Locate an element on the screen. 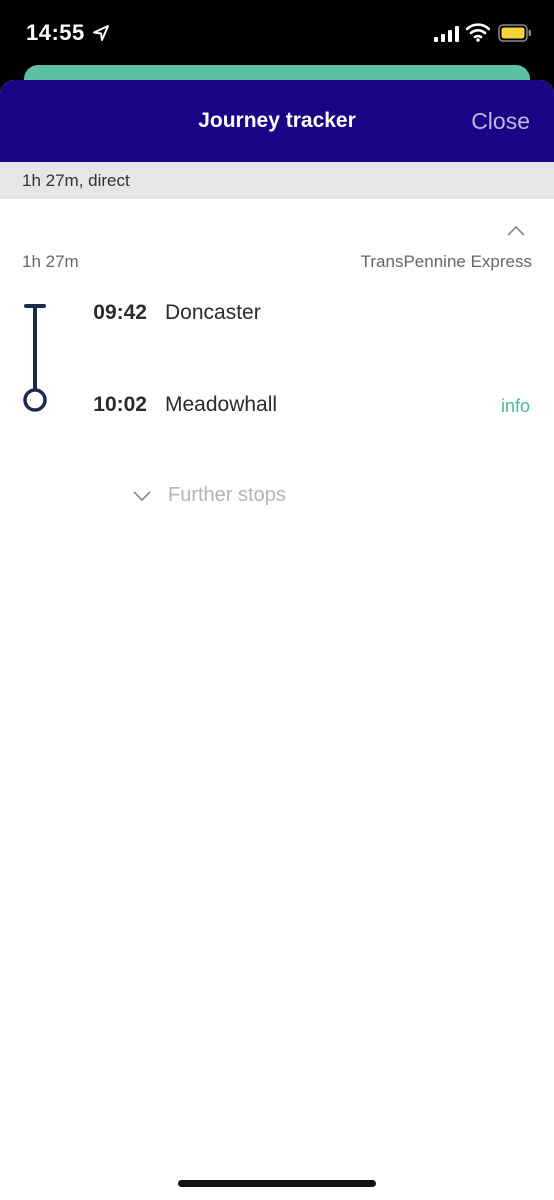 This screenshot has width=554, height=1200. leg-duration: 1h 27m is located at coordinates (50, 261).